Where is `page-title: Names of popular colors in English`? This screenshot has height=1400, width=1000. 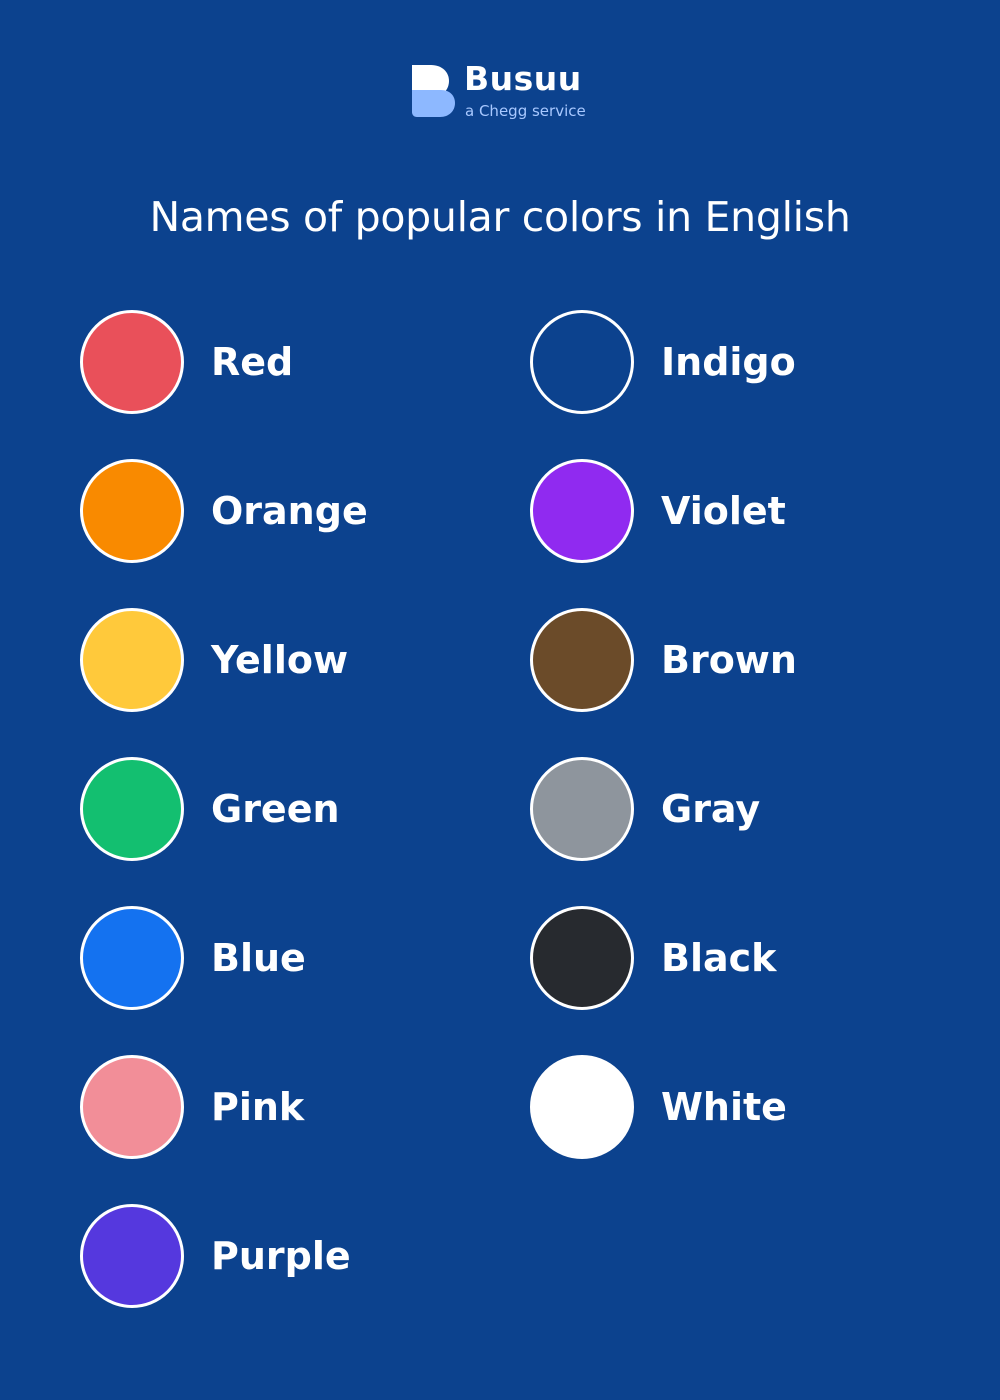
page-title: Names of popular colors in English is located at coordinates (500, 217).